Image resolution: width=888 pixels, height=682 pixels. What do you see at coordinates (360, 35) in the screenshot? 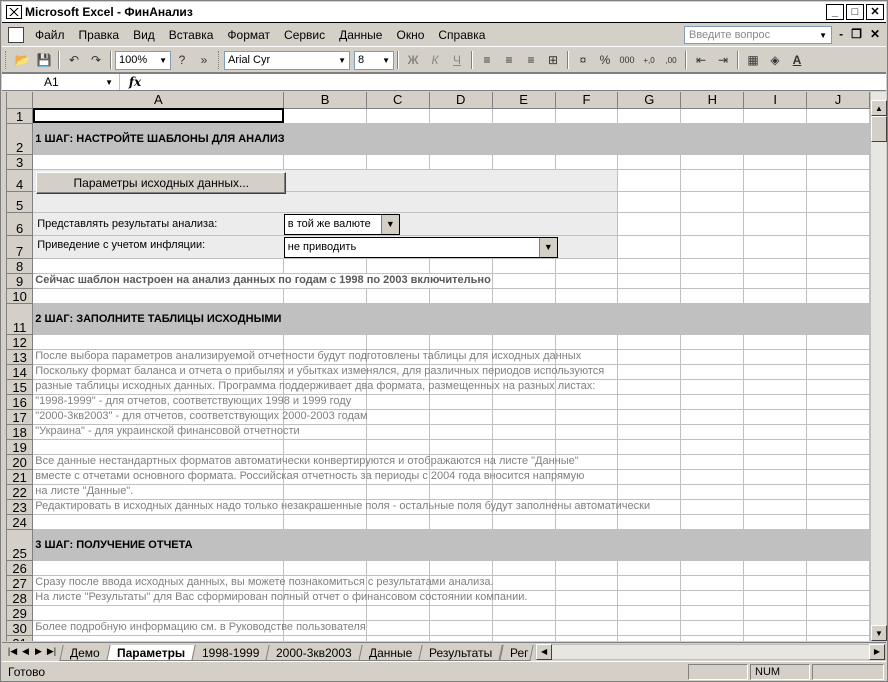
I see `menu-data: Данные` at bounding box center [360, 35].